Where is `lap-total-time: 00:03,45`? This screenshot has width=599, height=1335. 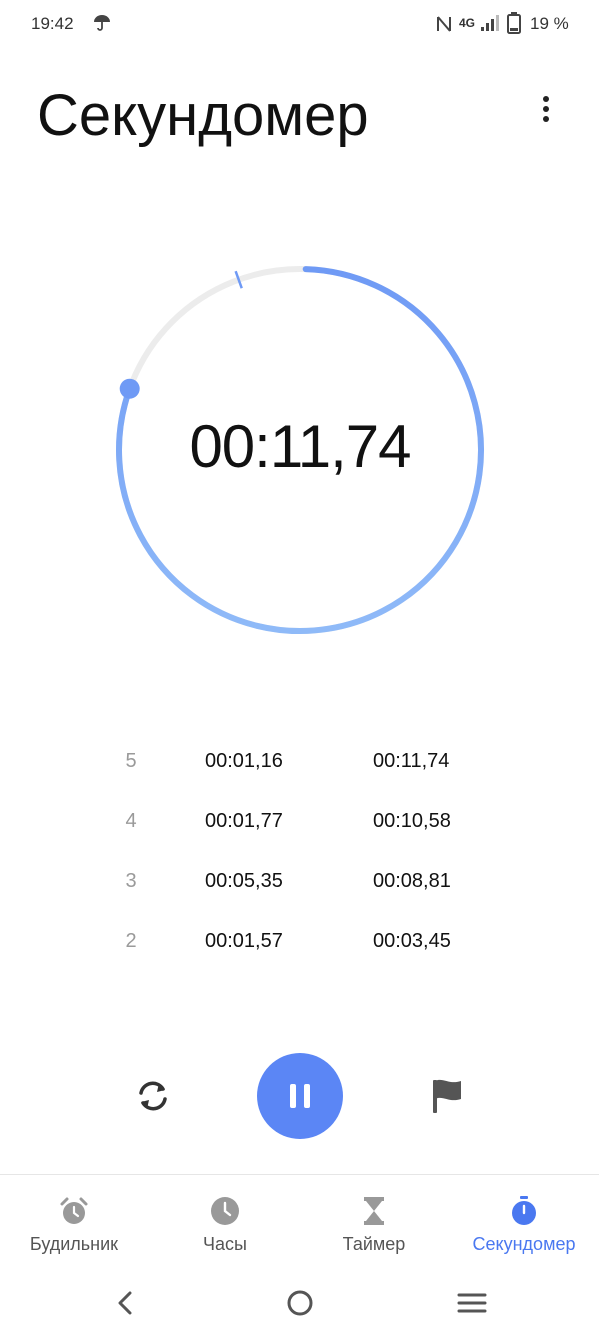 lap-total-time: 00:03,45 is located at coordinates (412, 941).